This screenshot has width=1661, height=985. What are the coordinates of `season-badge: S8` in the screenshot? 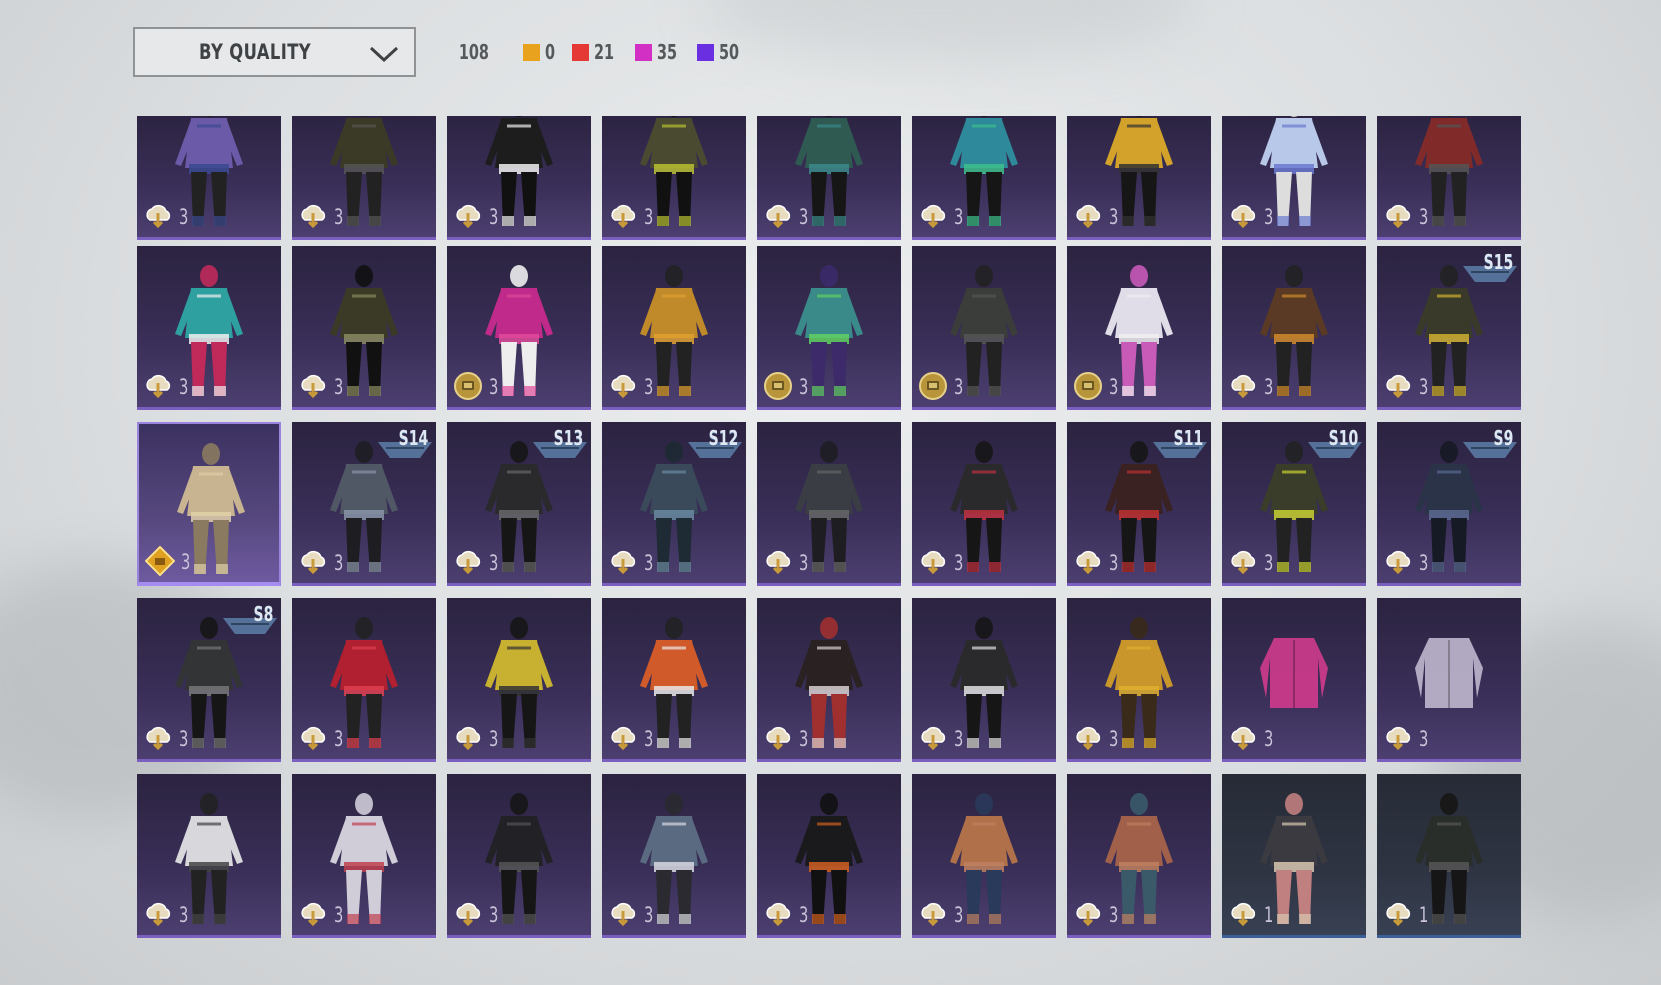 It's located at (263, 614).